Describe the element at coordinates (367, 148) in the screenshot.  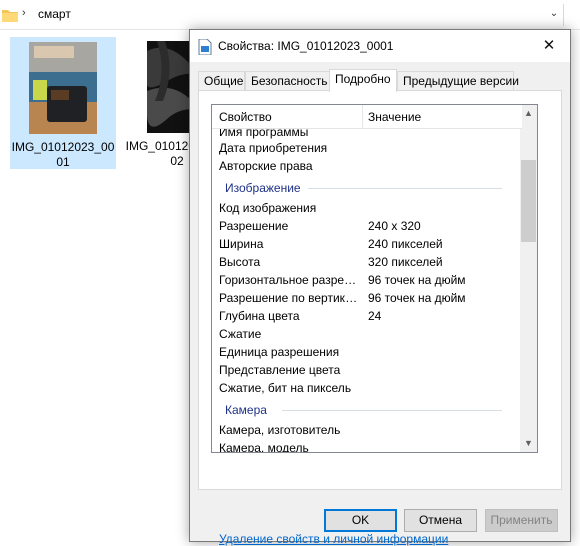
I see `list-item: Дата приобретения` at that location.